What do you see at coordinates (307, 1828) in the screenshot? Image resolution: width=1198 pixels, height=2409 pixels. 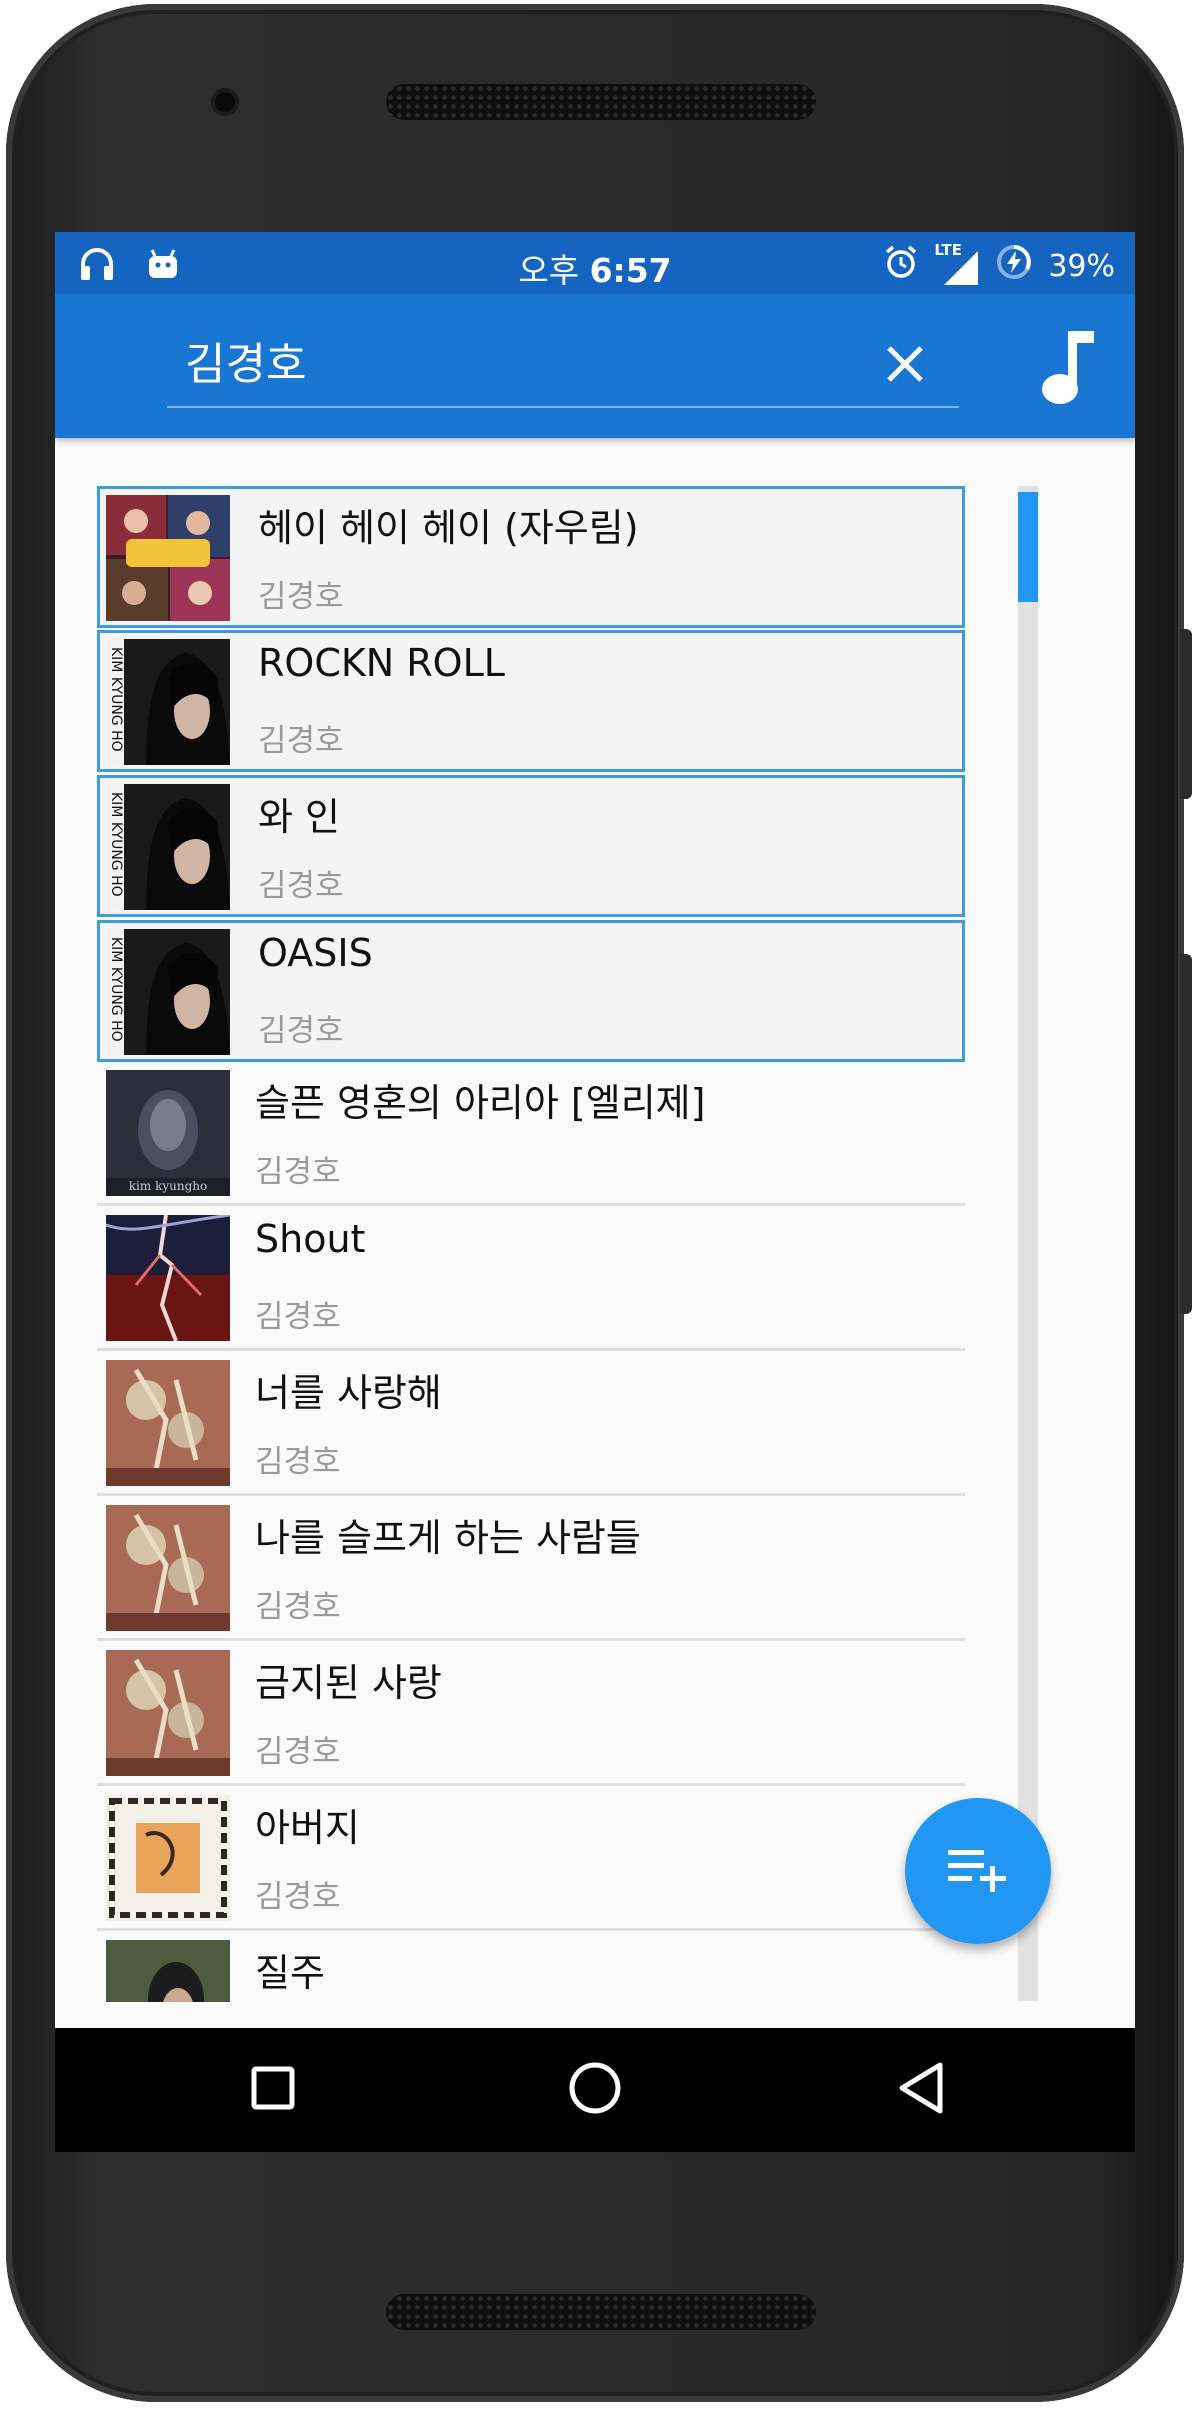 I see `song-title: 아버지` at bounding box center [307, 1828].